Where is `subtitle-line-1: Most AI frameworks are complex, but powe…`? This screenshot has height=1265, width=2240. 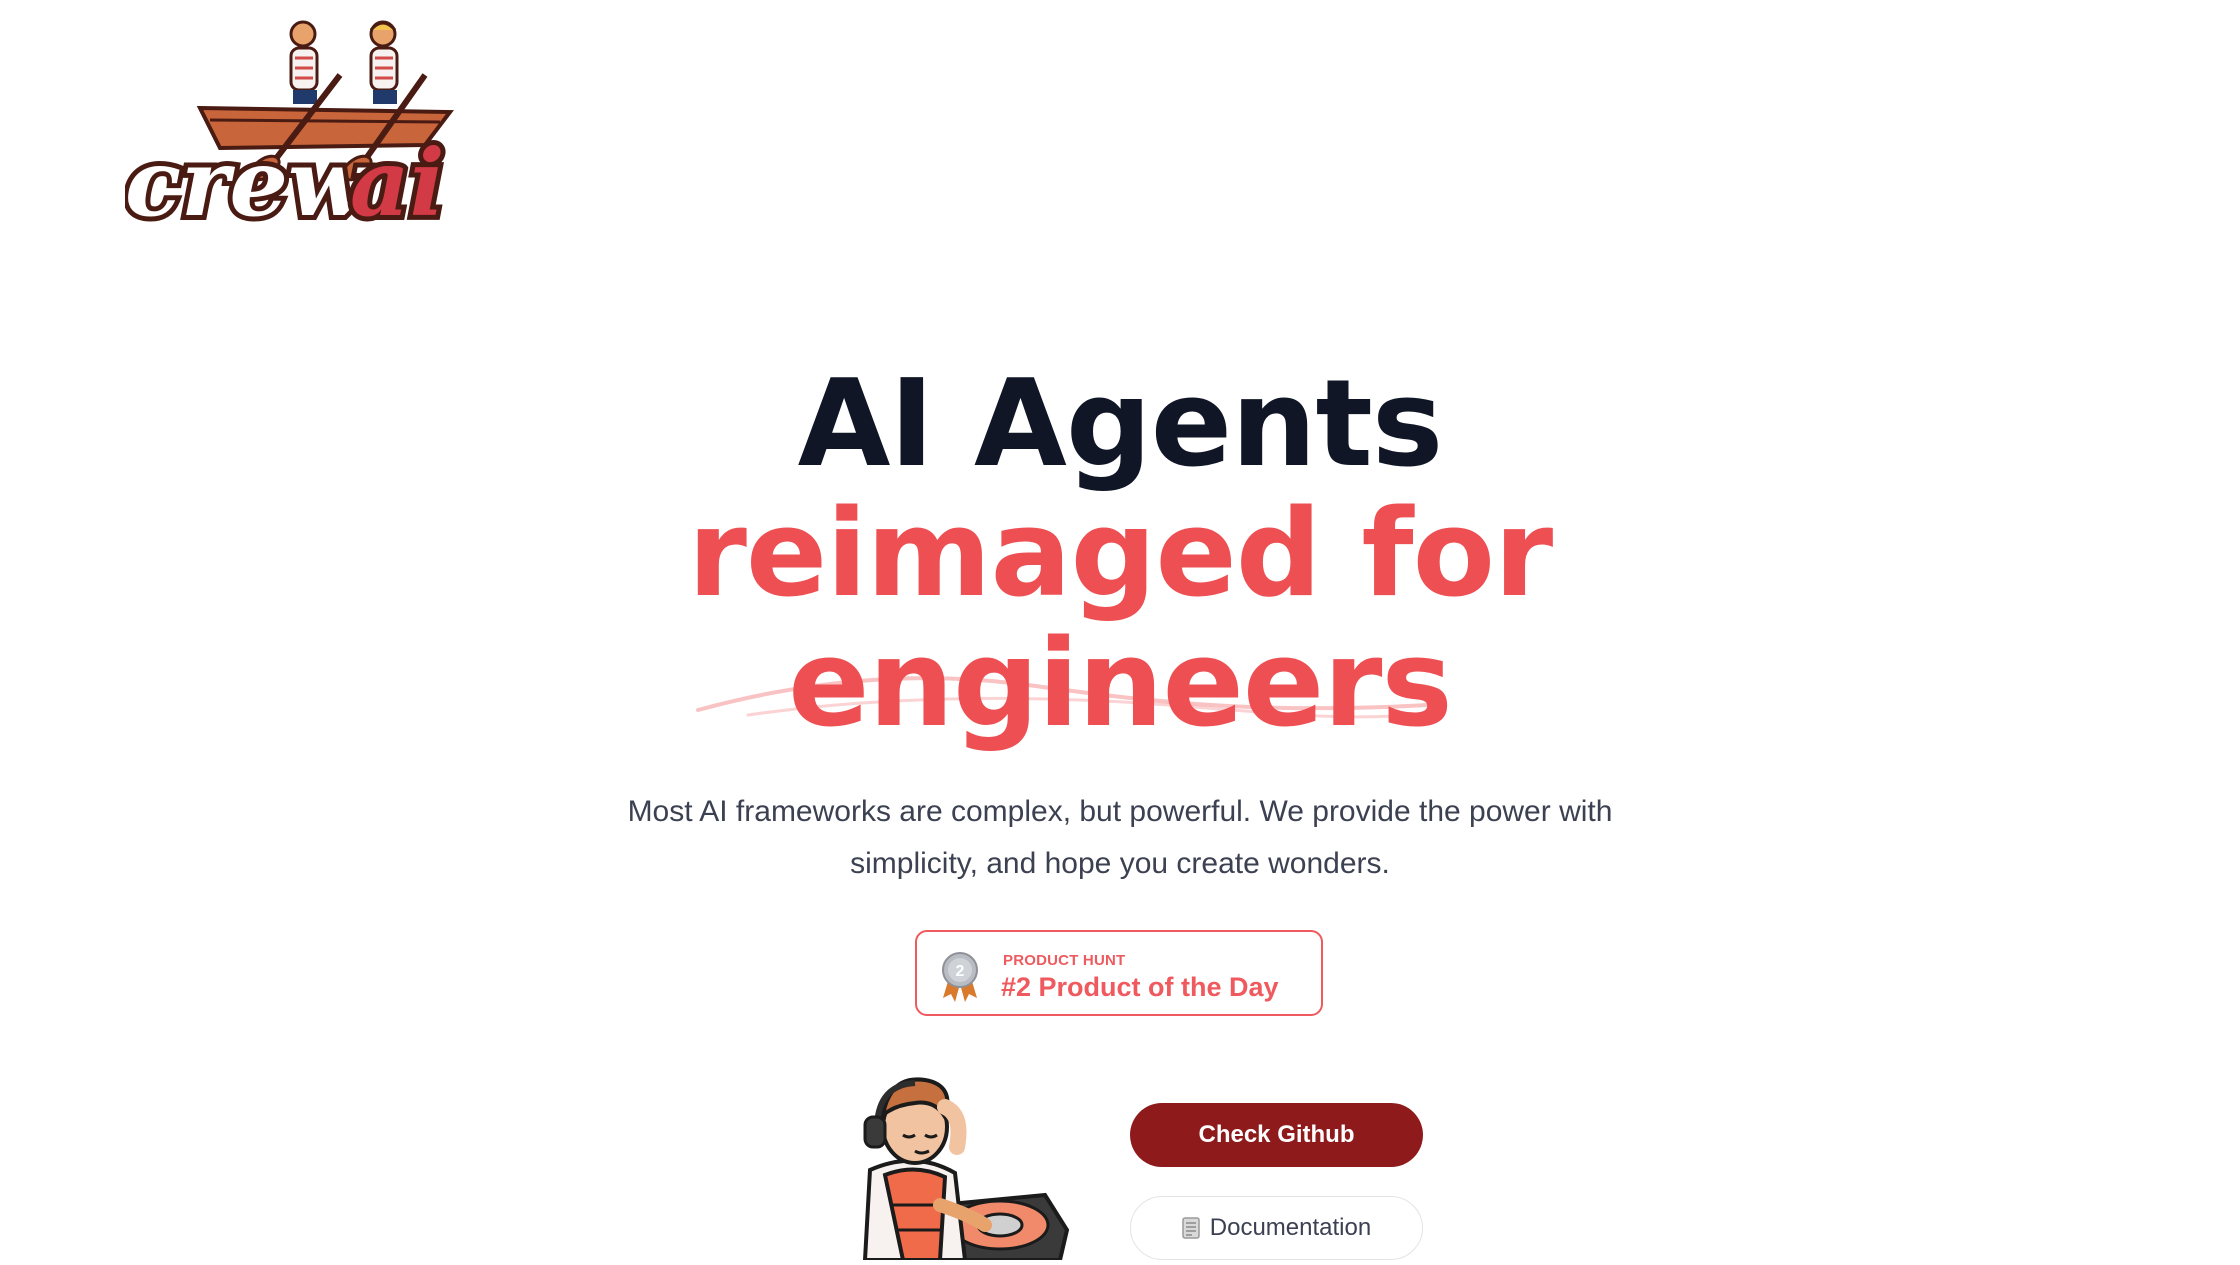 subtitle-line-1: Most AI frameworks are complex, but powe… is located at coordinates (1120, 811).